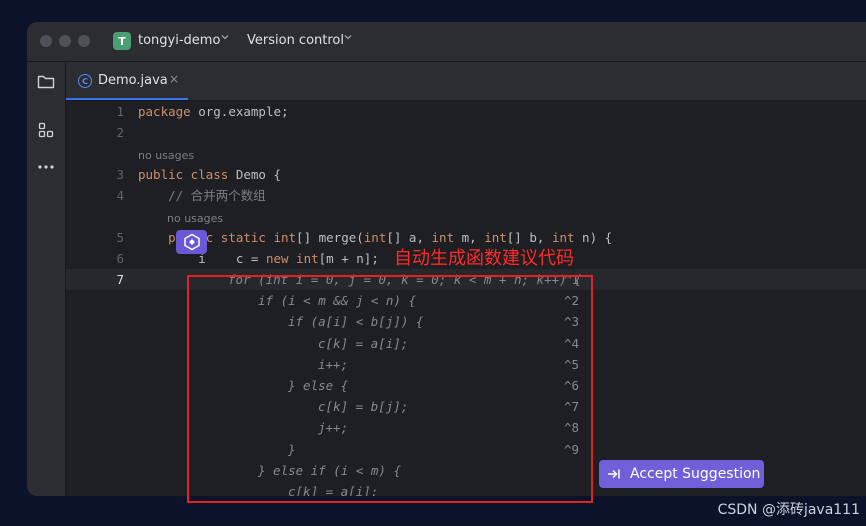 Image resolution: width=866 pixels, height=526 pixels. I want to click on watermark: CSDN @添砖java111, so click(788, 510).